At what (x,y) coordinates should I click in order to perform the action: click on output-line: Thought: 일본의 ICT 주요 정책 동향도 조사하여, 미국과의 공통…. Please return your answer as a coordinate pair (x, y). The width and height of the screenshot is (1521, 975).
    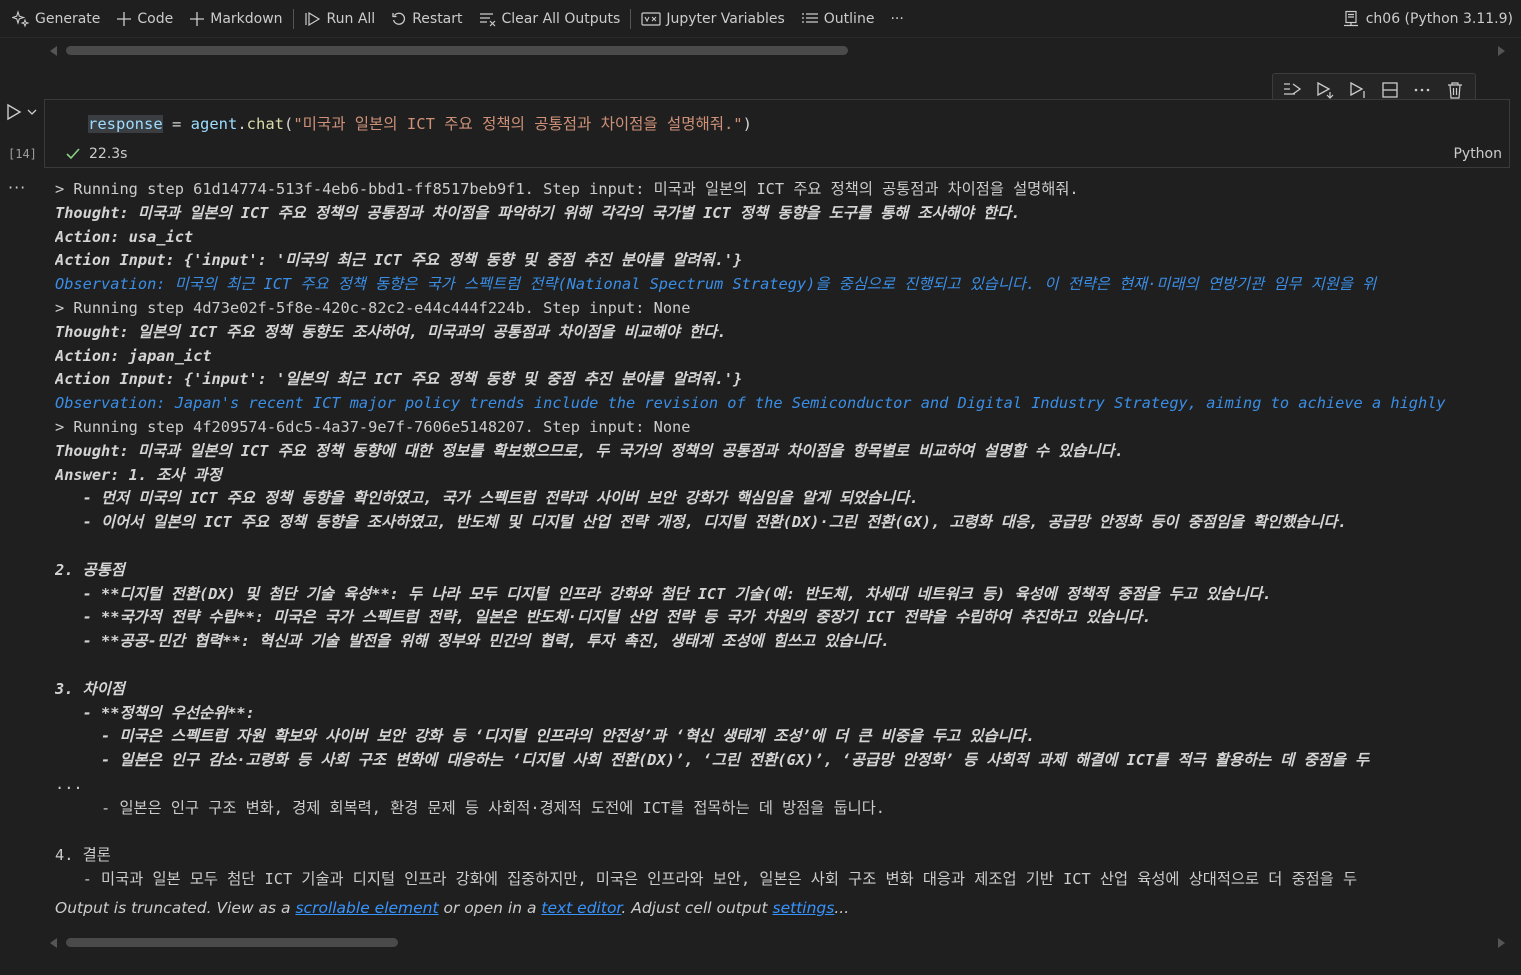
    Looking at the image, I should click on (391, 331).